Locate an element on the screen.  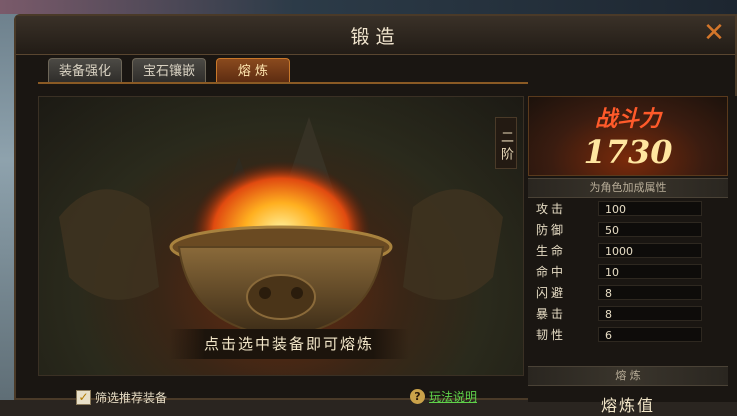
attribute-value: 100 is located at coordinates (650, 208).